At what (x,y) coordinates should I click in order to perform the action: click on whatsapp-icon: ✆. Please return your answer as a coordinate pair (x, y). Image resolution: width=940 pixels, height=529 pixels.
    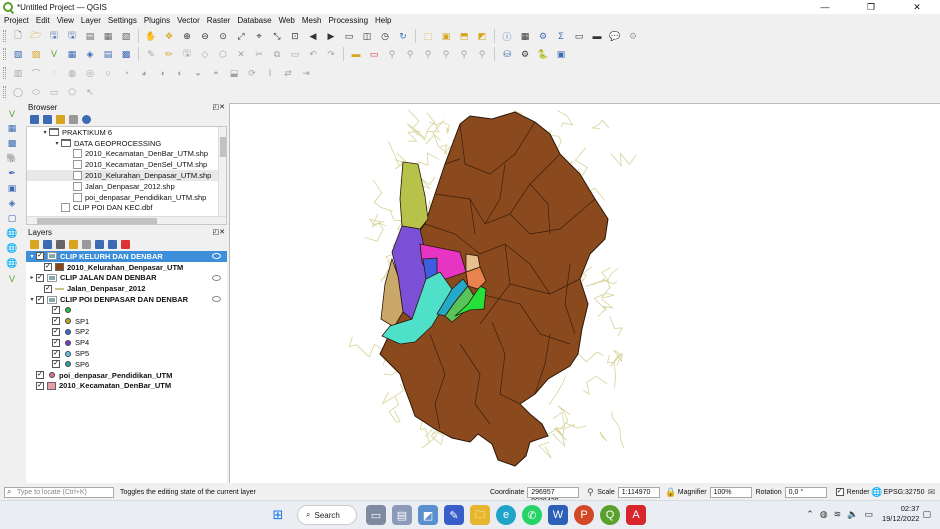
    Looking at the image, I should click on (532, 515).